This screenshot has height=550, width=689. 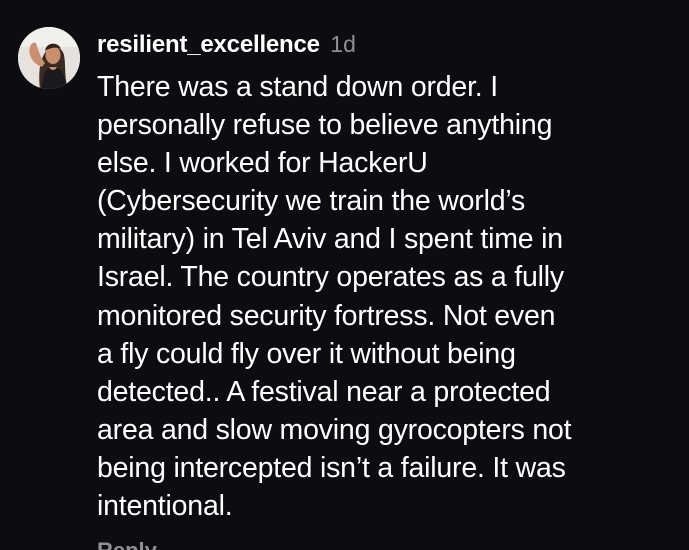 What do you see at coordinates (311, 201) in the screenshot?
I see `comment-text-line: (Cybersecurity we train the world’s` at bounding box center [311, 201].